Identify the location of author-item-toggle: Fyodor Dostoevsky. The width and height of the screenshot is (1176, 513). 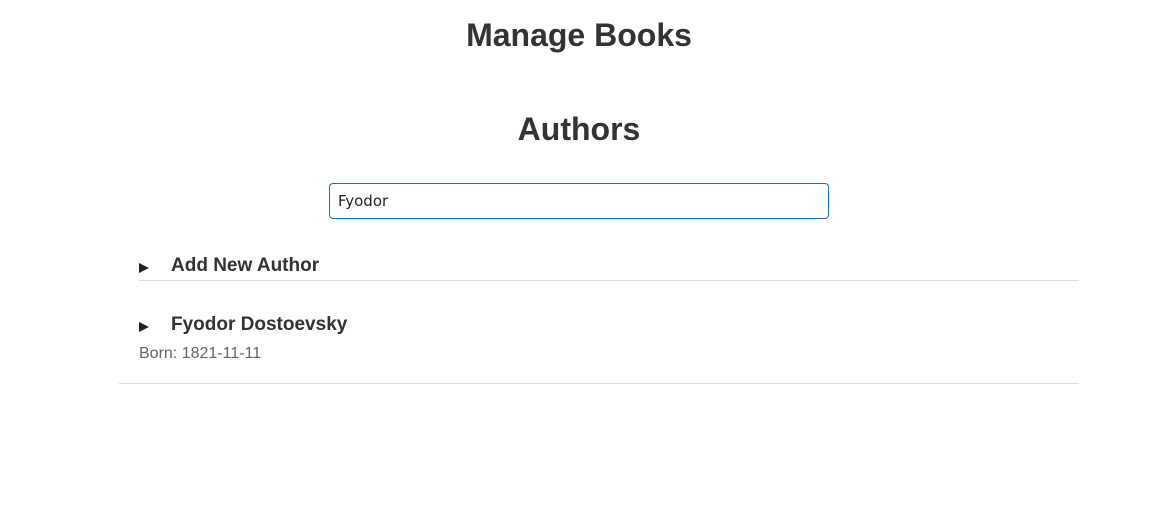
(609, 325).